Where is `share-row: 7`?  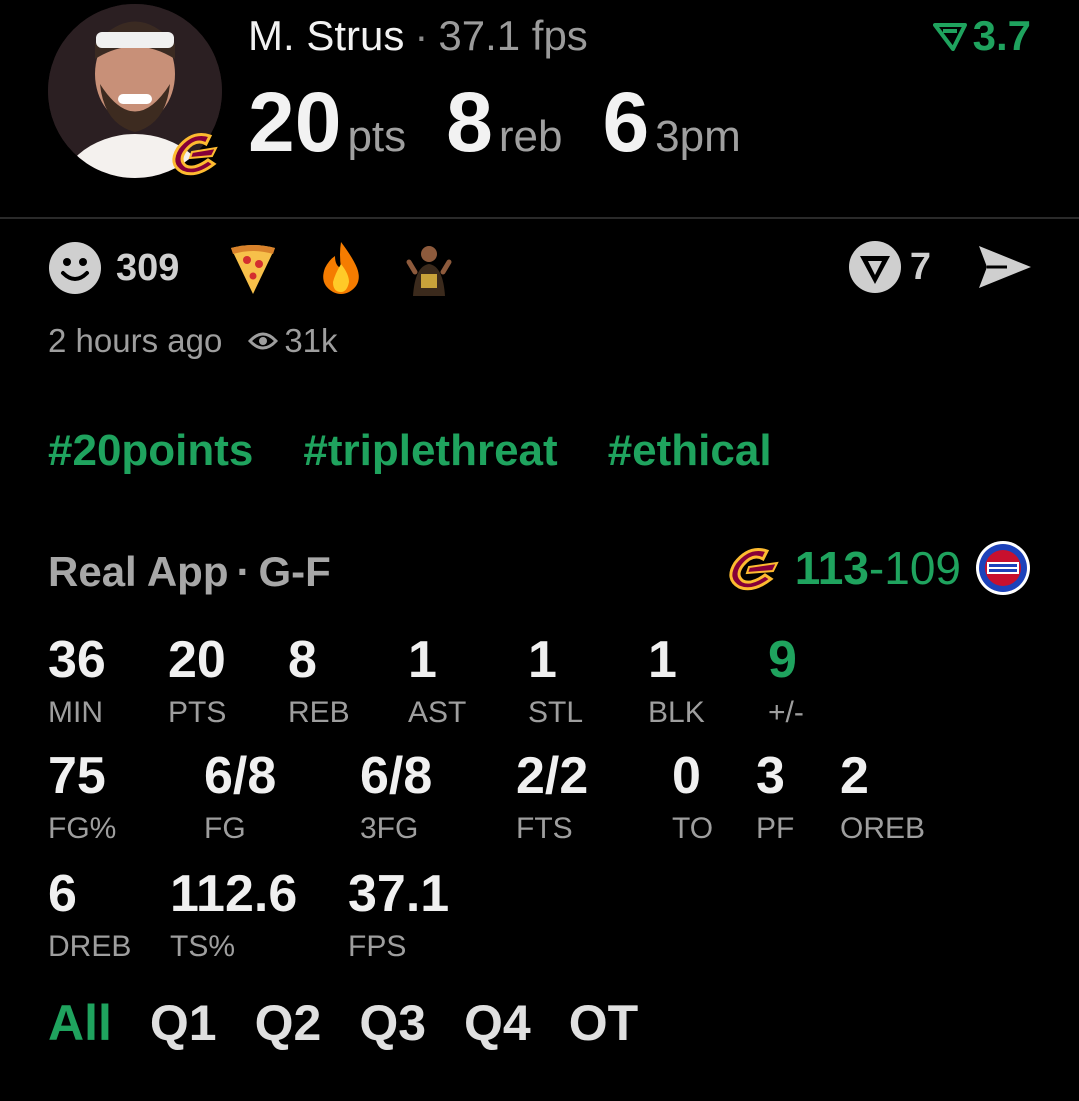
share-row: 7 is located at coordinates (940, 267).